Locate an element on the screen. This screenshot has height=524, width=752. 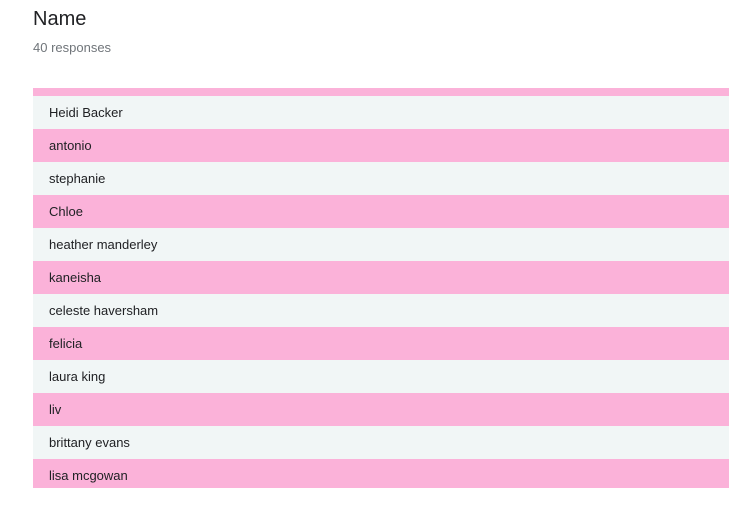
list-item: antonio is located at coordinates (381, 145).